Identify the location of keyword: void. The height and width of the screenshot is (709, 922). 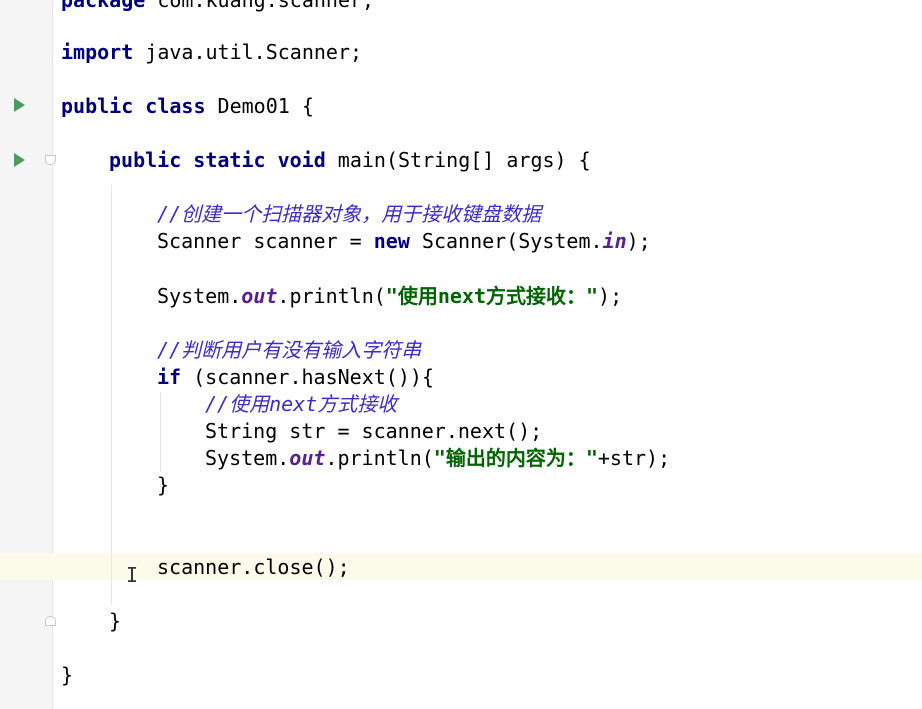
(301, 160).